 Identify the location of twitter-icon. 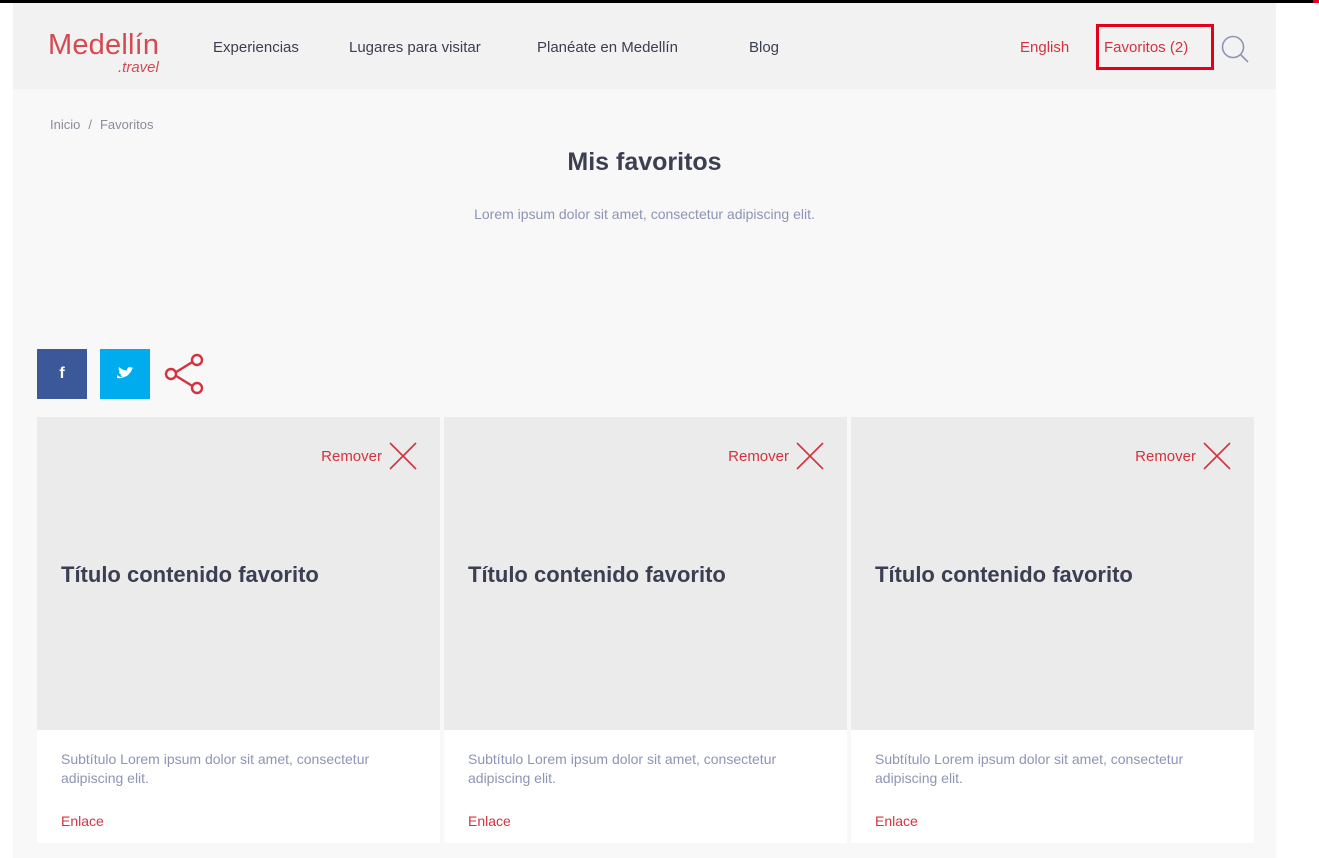
(125, 373).